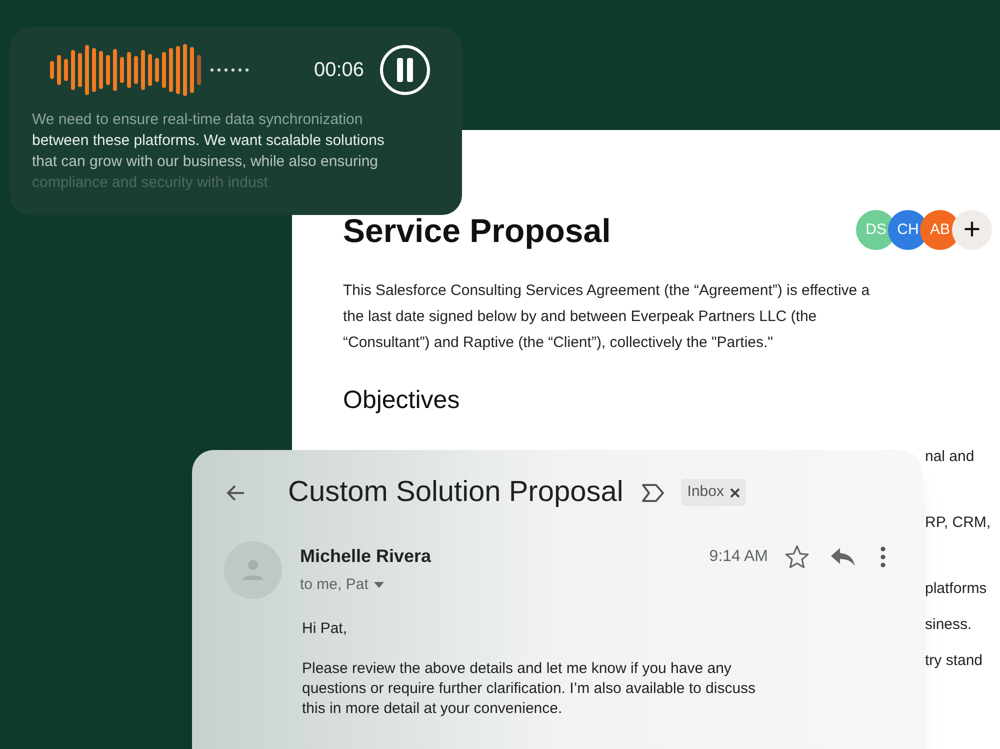 The image size is (1000, 749). I want to click on more-options-icon, so click(883, 557).